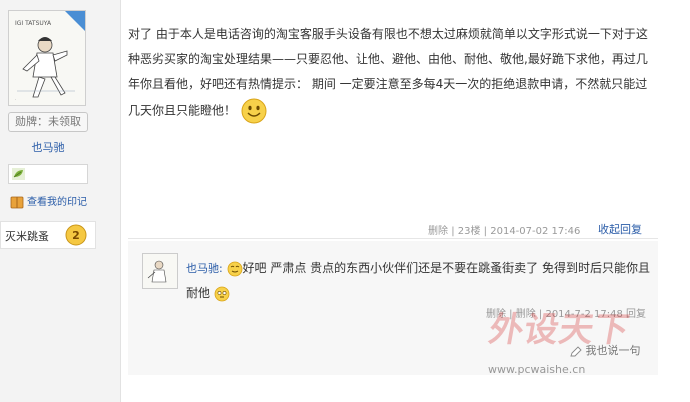 The image size is (690, 402). What do you see at coordinates (537, 369) in the screenshot?
I see `watermark-url: www.pcwaishe.cn` at bounding box center [537, 369].